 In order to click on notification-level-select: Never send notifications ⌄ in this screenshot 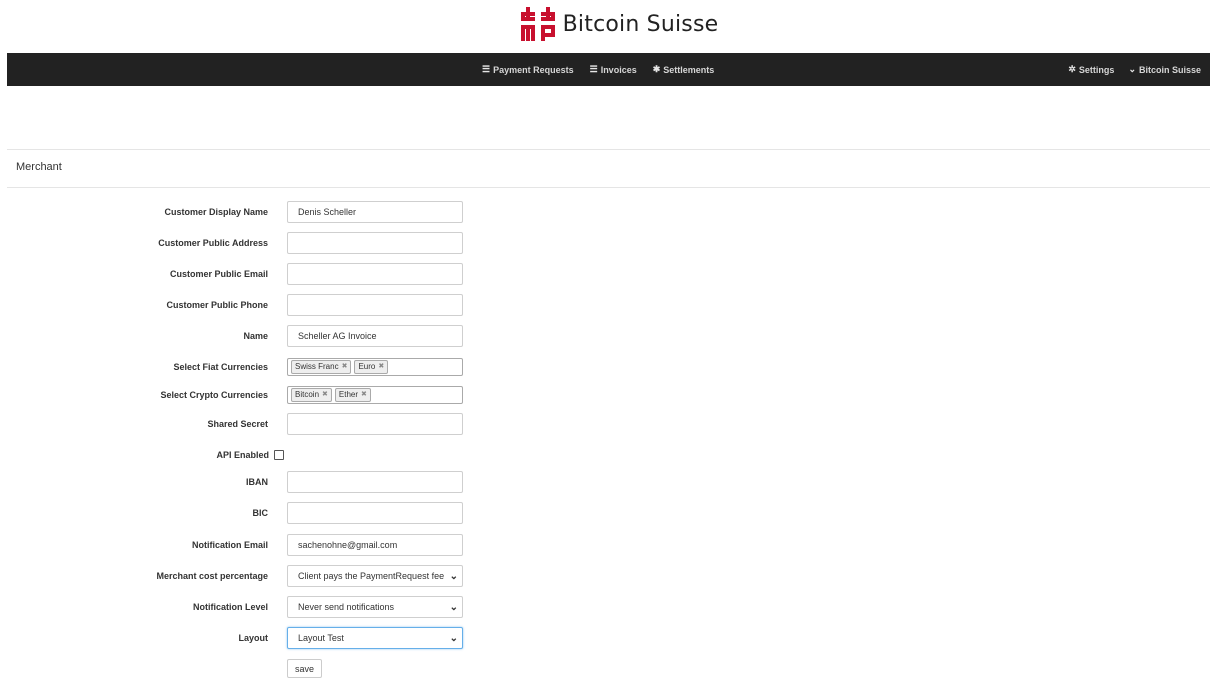, I will do `click(375, 607)`.